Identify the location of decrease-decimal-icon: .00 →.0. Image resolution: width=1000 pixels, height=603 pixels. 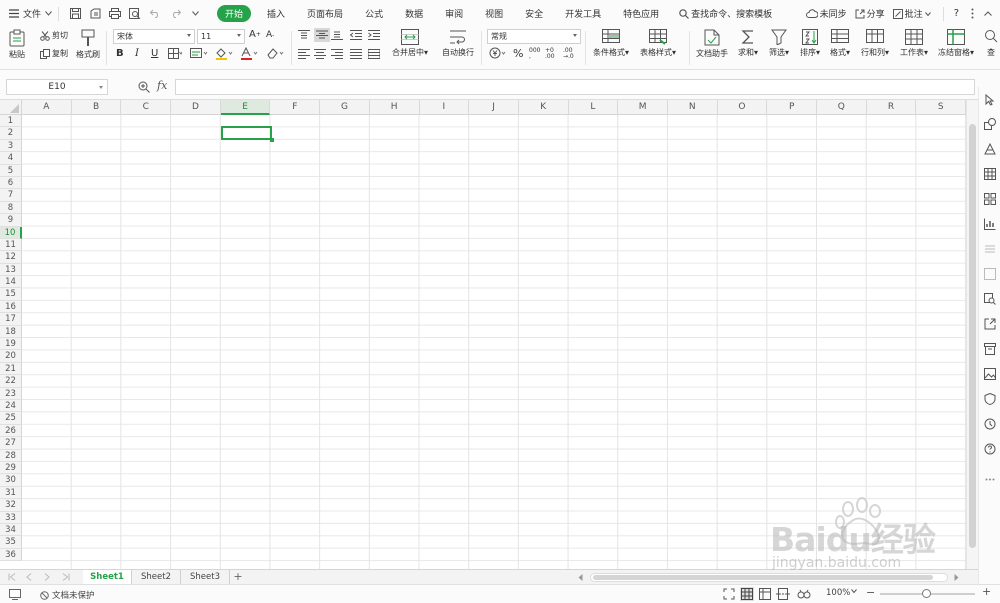
(568, 54).